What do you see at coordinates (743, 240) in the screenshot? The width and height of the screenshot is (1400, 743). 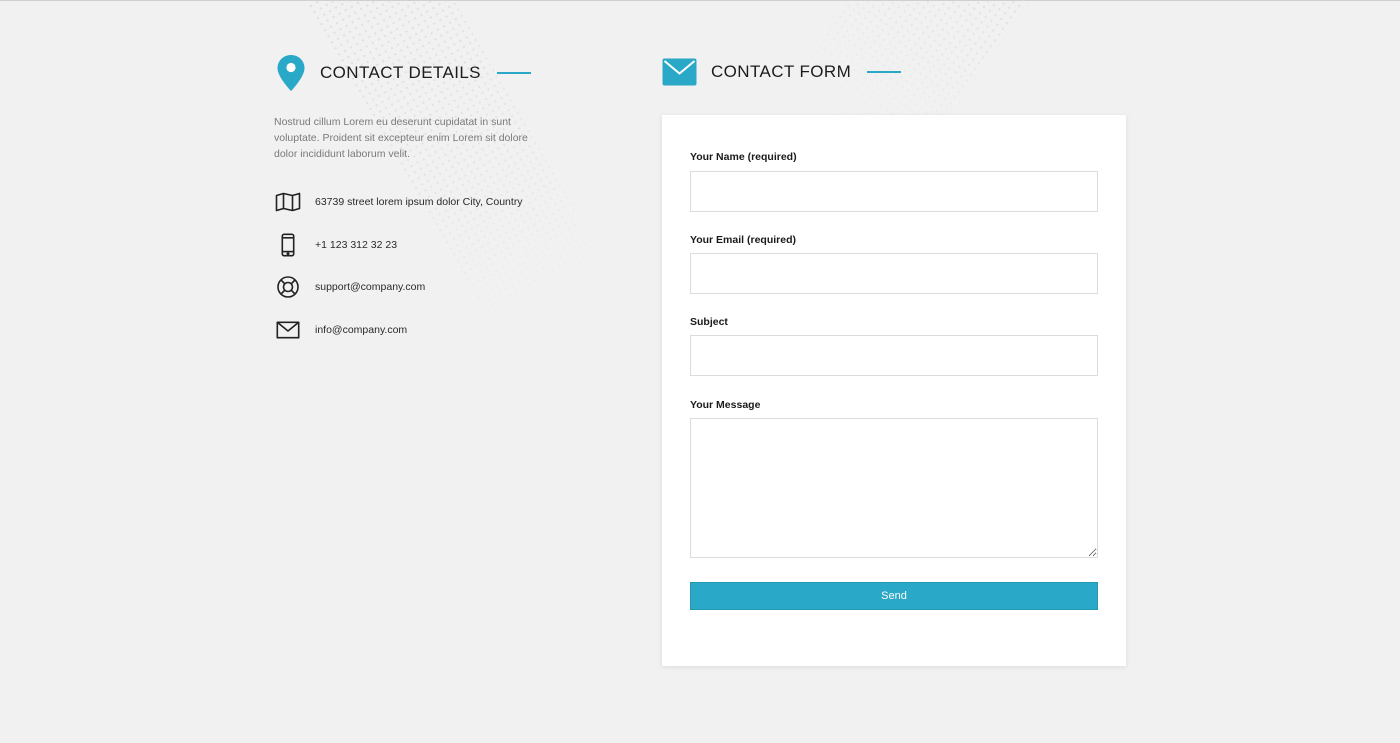 I see `email-label: Your Email (required)` at bounding box center [743, 240].